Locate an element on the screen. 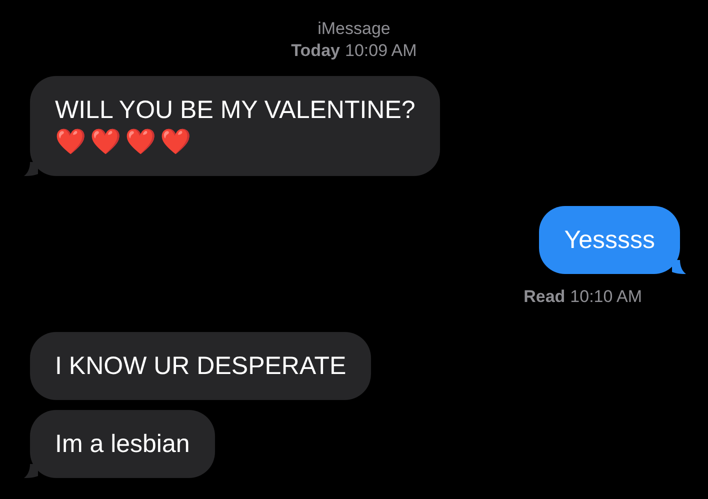  message-text: ❤❤❤❤ is located at coordinates (125, 142).